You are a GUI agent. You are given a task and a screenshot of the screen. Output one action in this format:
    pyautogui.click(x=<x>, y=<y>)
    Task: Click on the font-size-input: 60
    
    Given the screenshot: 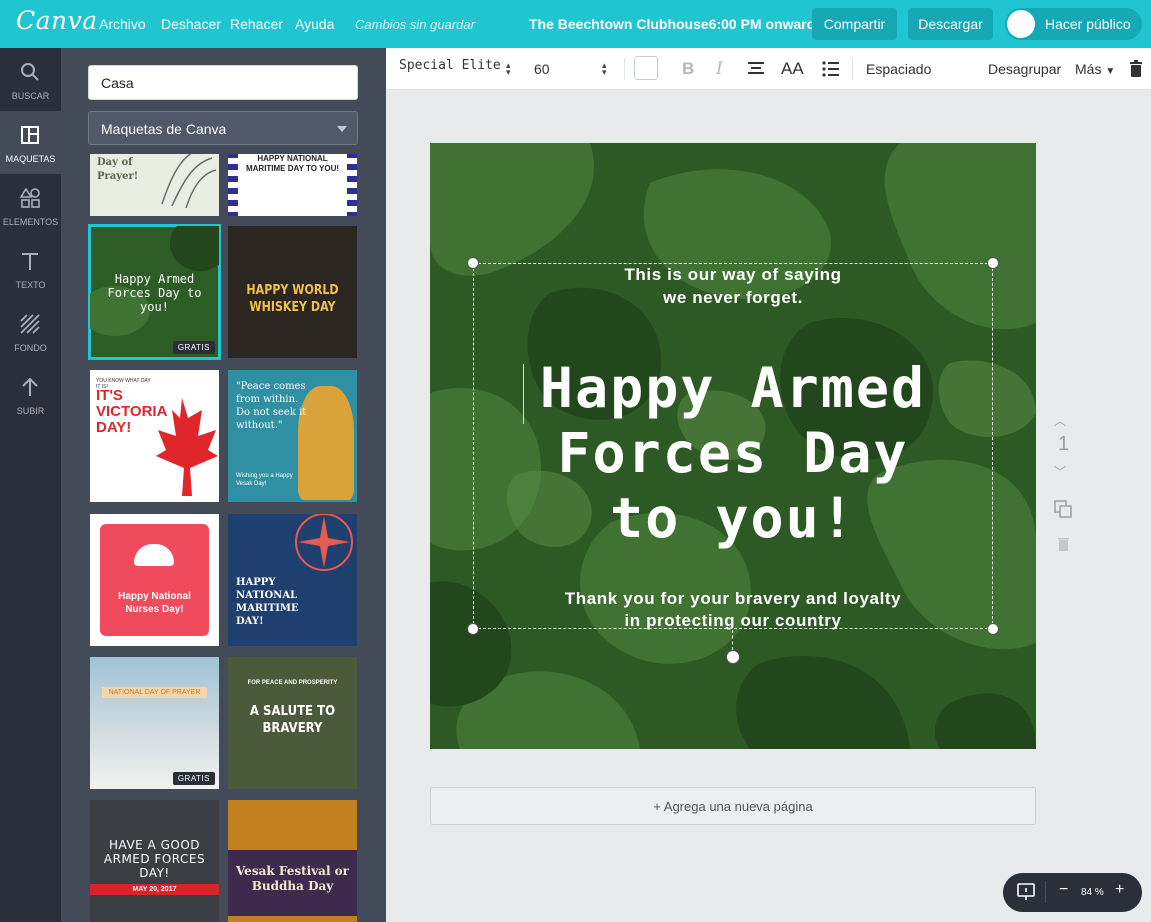 What is the action you would take?
    pyautogui.click(x=542, y=69)
    